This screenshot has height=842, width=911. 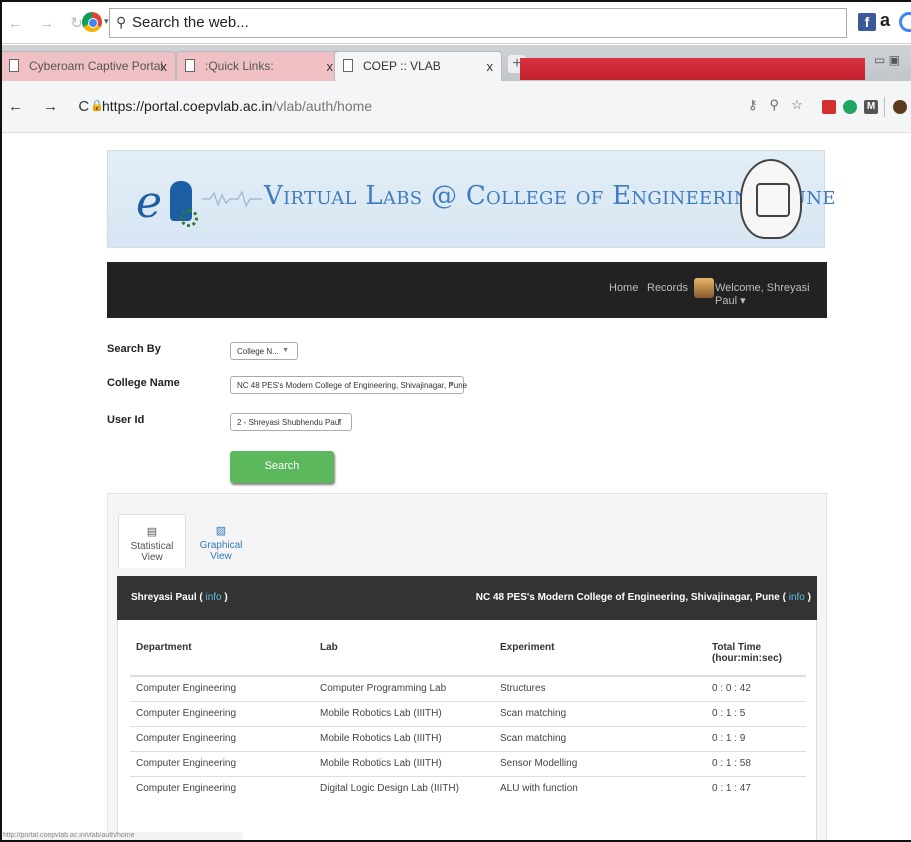 I want to click on search-button: Search, so click(x=282, y=467).